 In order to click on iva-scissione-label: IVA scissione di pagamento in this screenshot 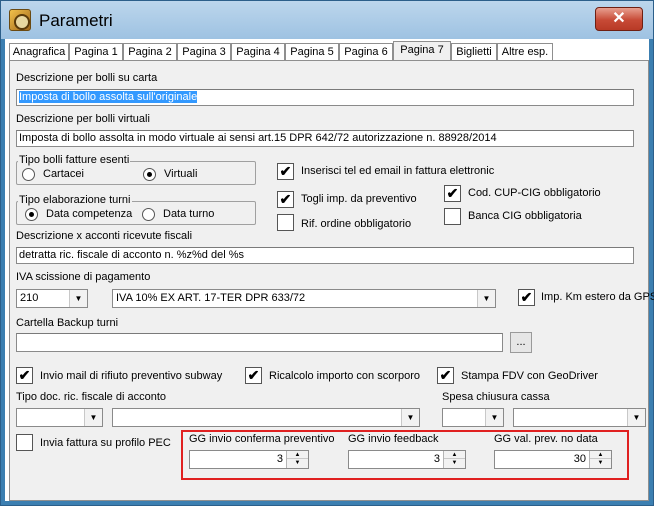, I will do `click(83, 277)`.